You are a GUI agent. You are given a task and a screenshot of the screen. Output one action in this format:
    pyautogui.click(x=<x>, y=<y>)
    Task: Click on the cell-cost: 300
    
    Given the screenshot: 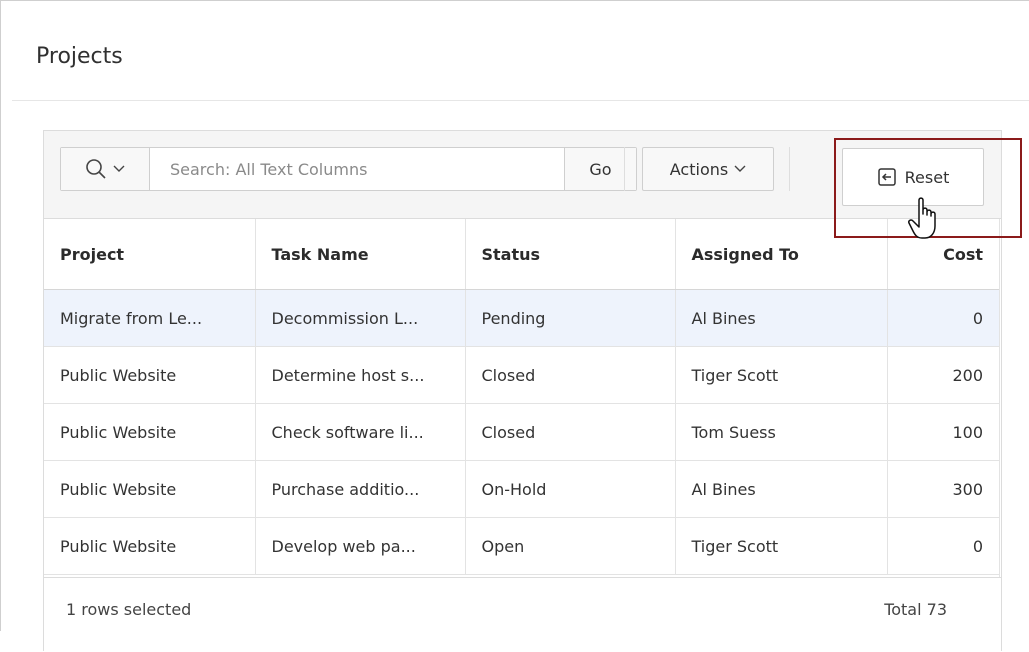 What is the action you would take?
    pyautogui.click(x=943, y=489)
    